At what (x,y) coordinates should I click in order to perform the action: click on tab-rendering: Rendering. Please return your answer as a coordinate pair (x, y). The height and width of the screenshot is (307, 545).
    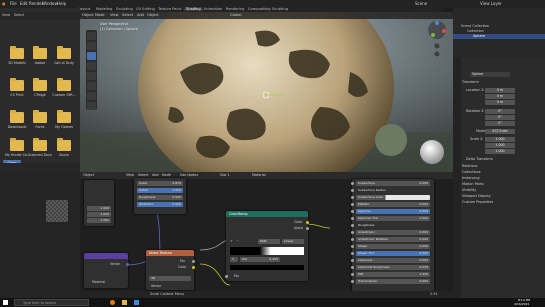
    Looking at the image, I should click on (235, 9).